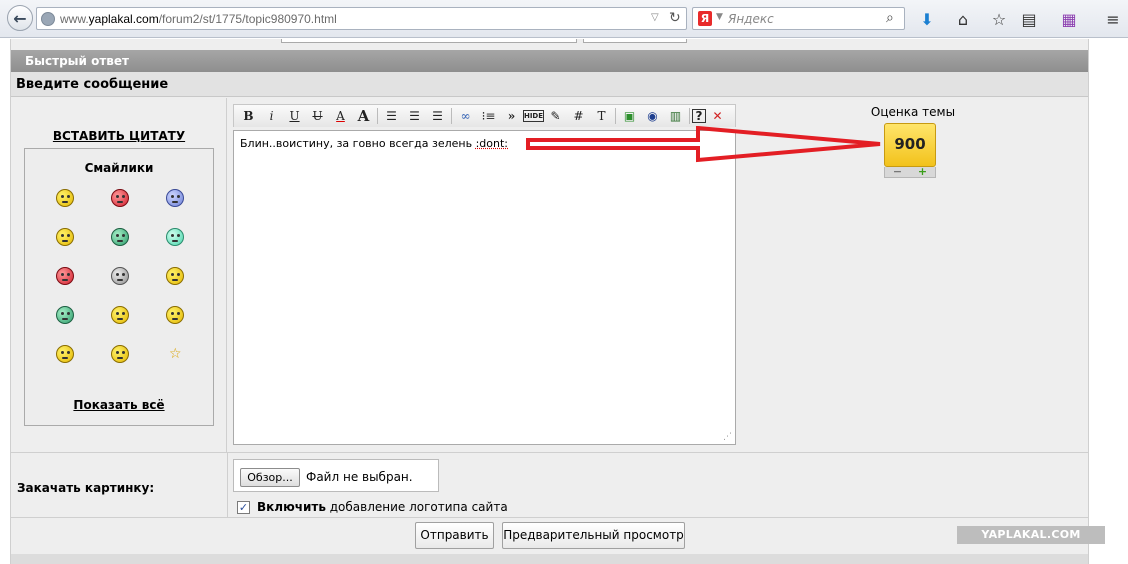  I want to click on bottom-strip, so click(549, 559).